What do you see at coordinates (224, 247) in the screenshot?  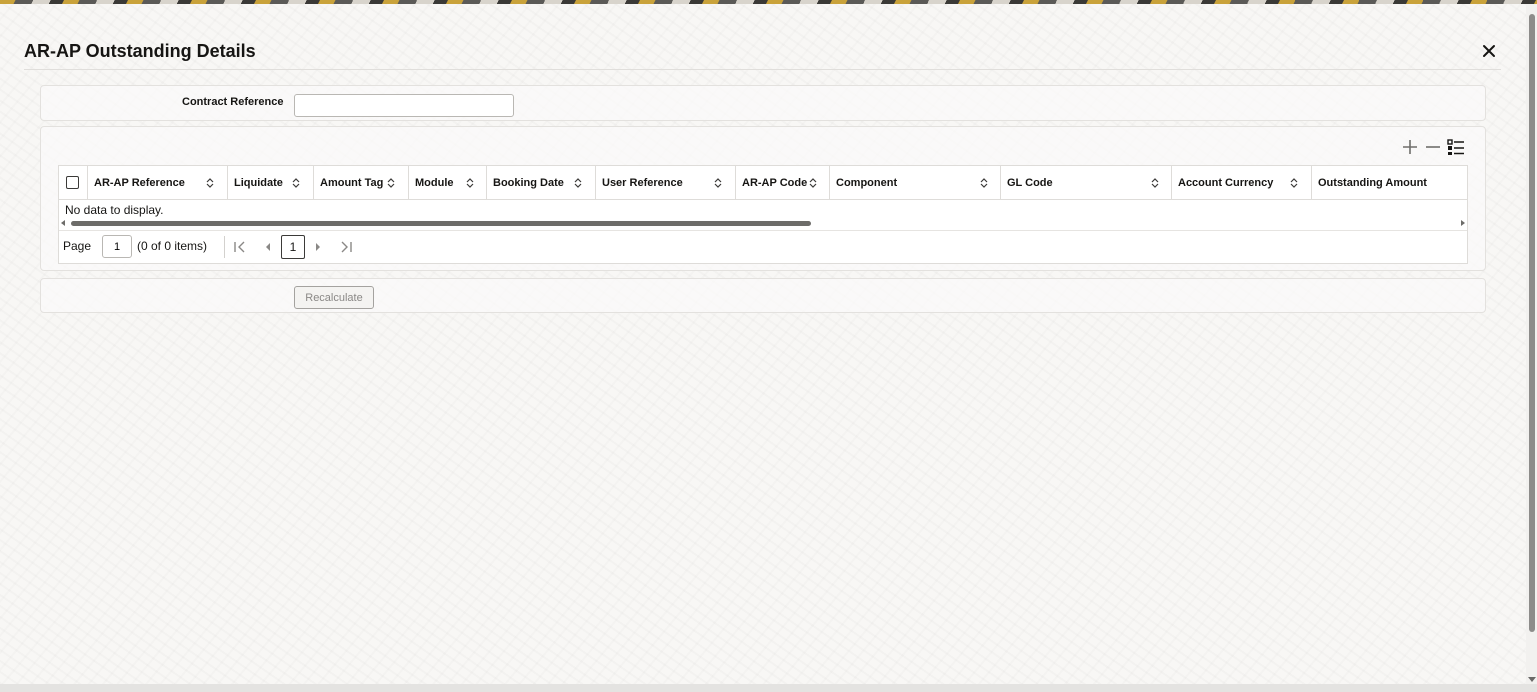 I see `pager-divider` at bounding box center [224, 247].